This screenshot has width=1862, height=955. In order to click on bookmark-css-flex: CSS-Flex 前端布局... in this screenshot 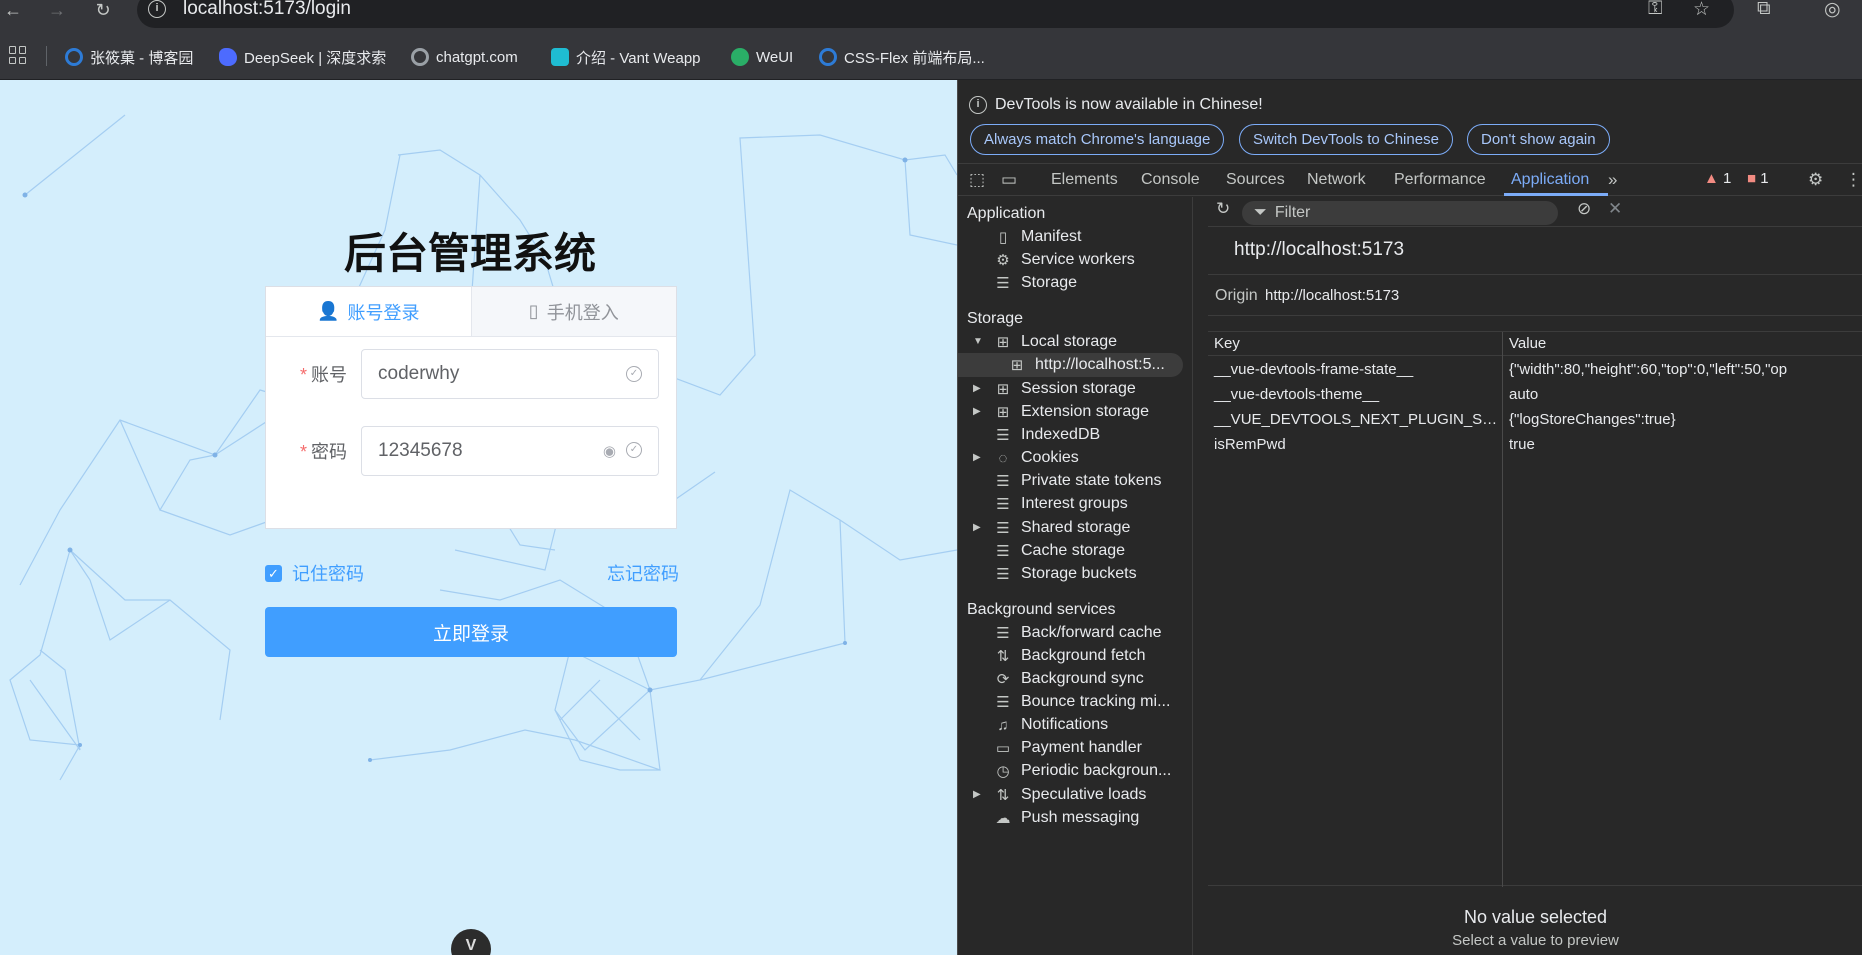, I will do `click(902, 57)`.